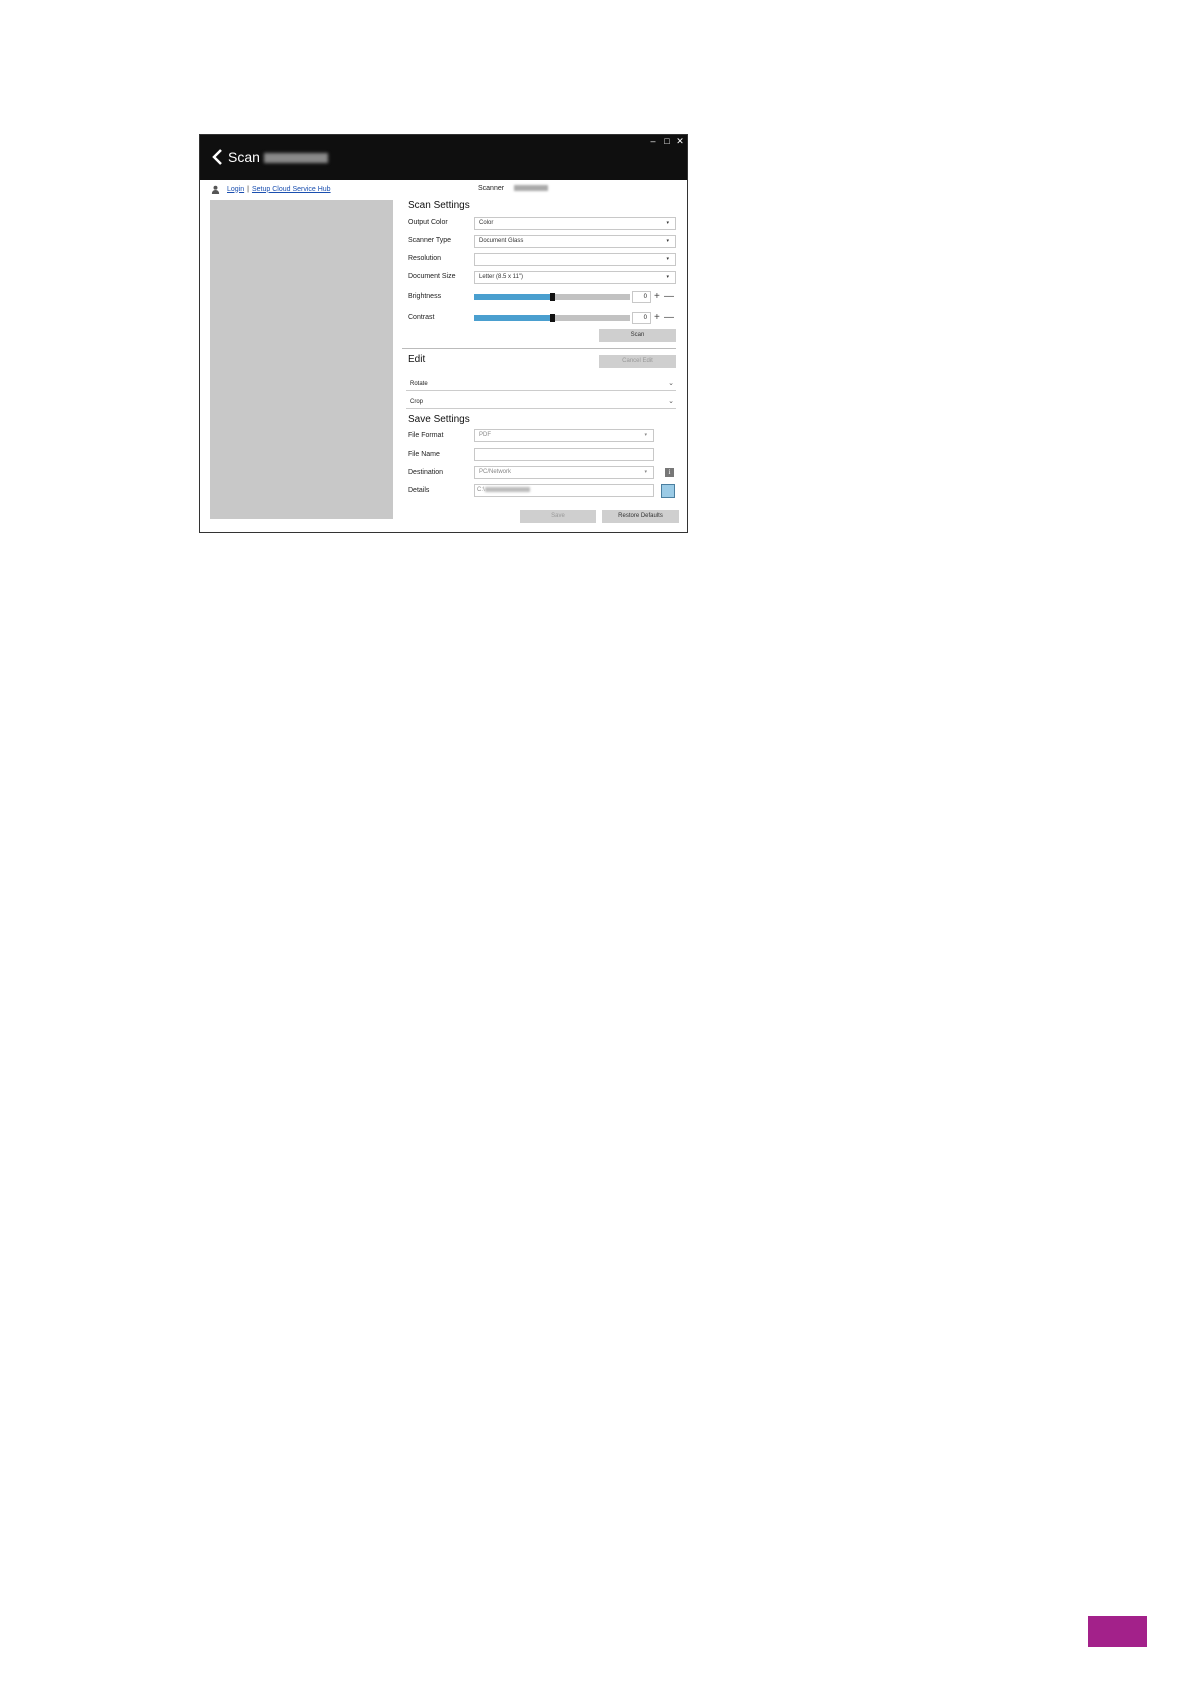  I want to click on contrast-slider, so click(552, 318).